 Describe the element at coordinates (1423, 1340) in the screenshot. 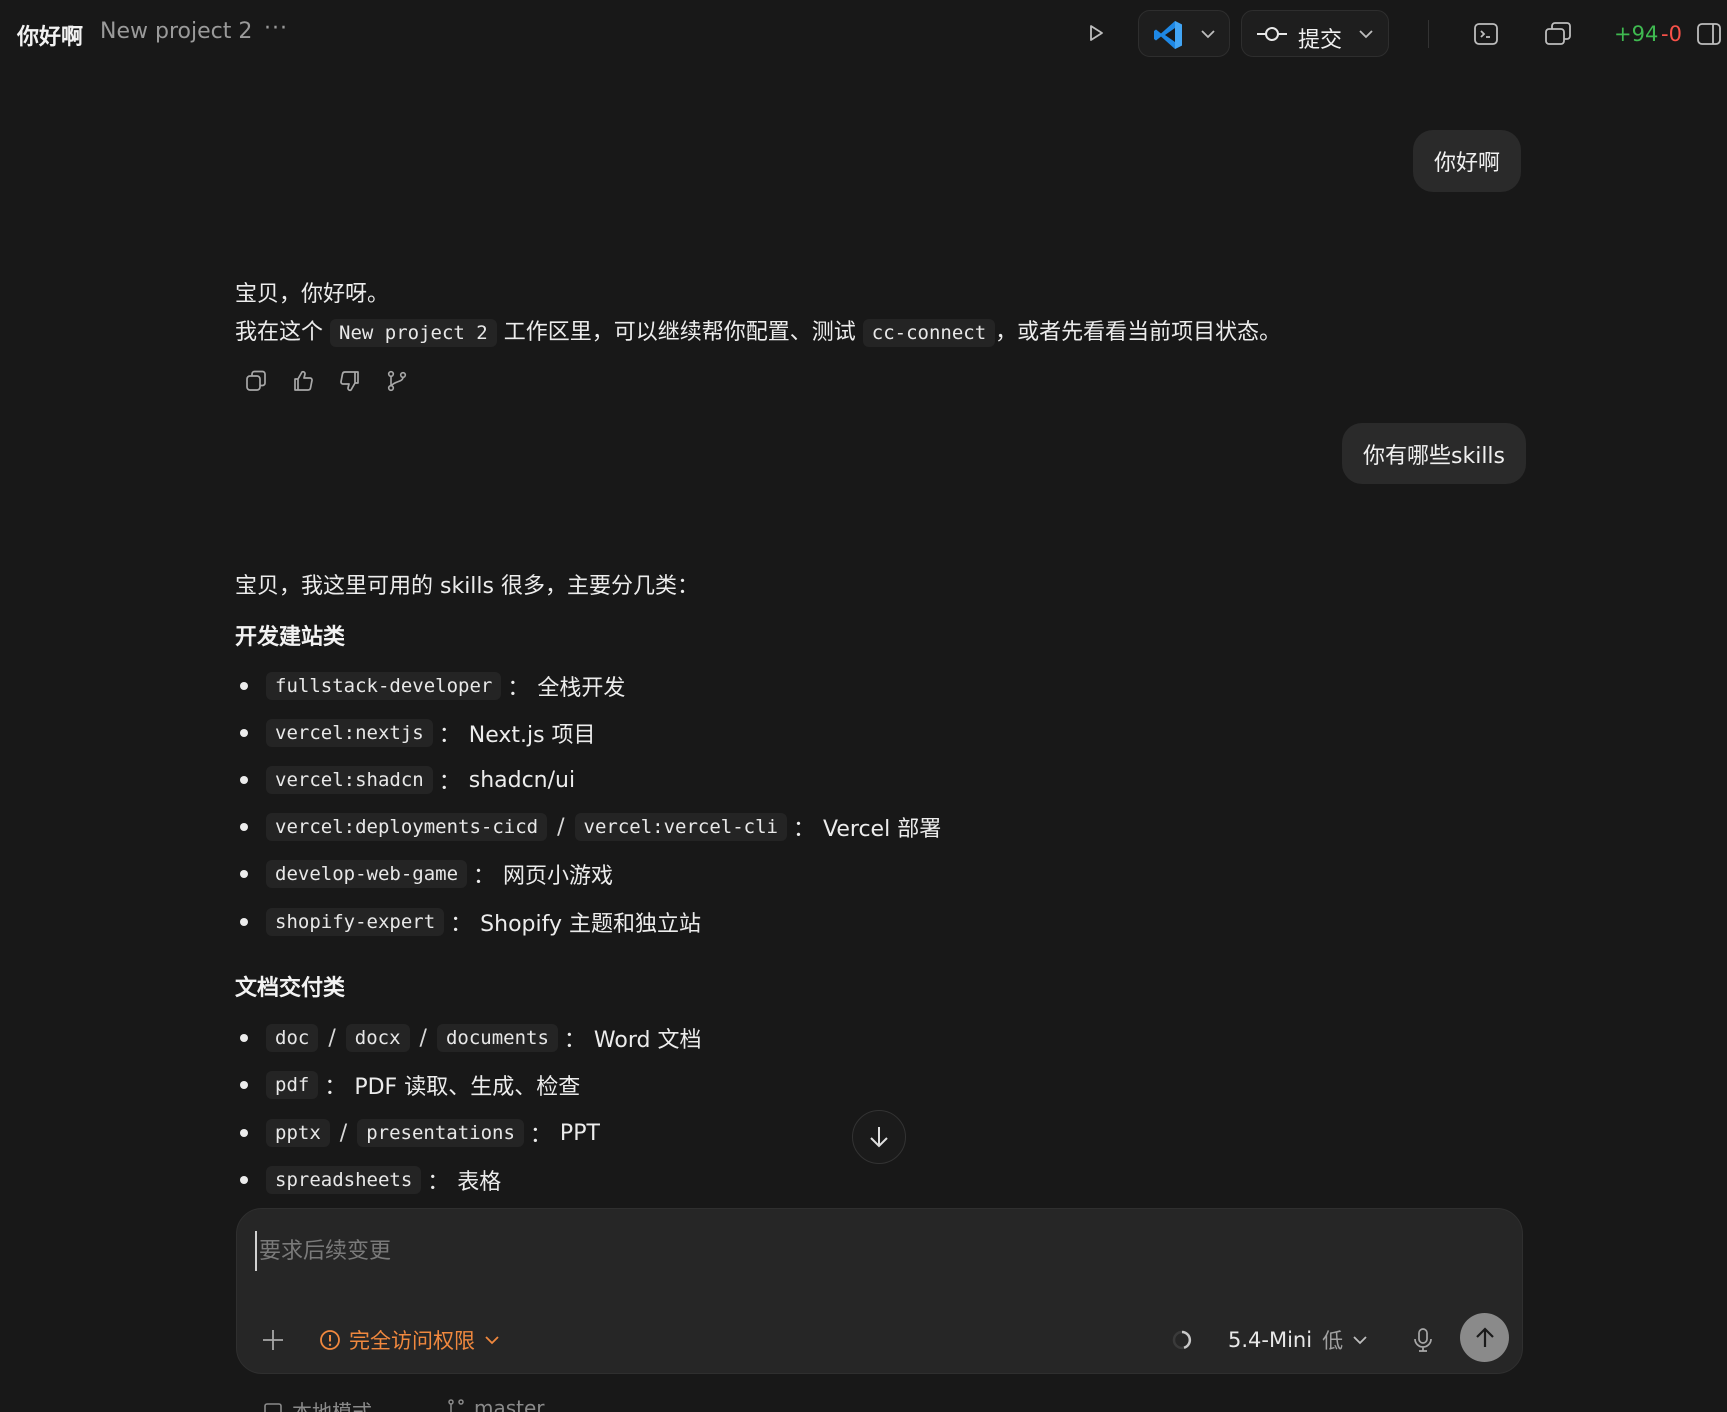

I see `voice-input-button` at that location.